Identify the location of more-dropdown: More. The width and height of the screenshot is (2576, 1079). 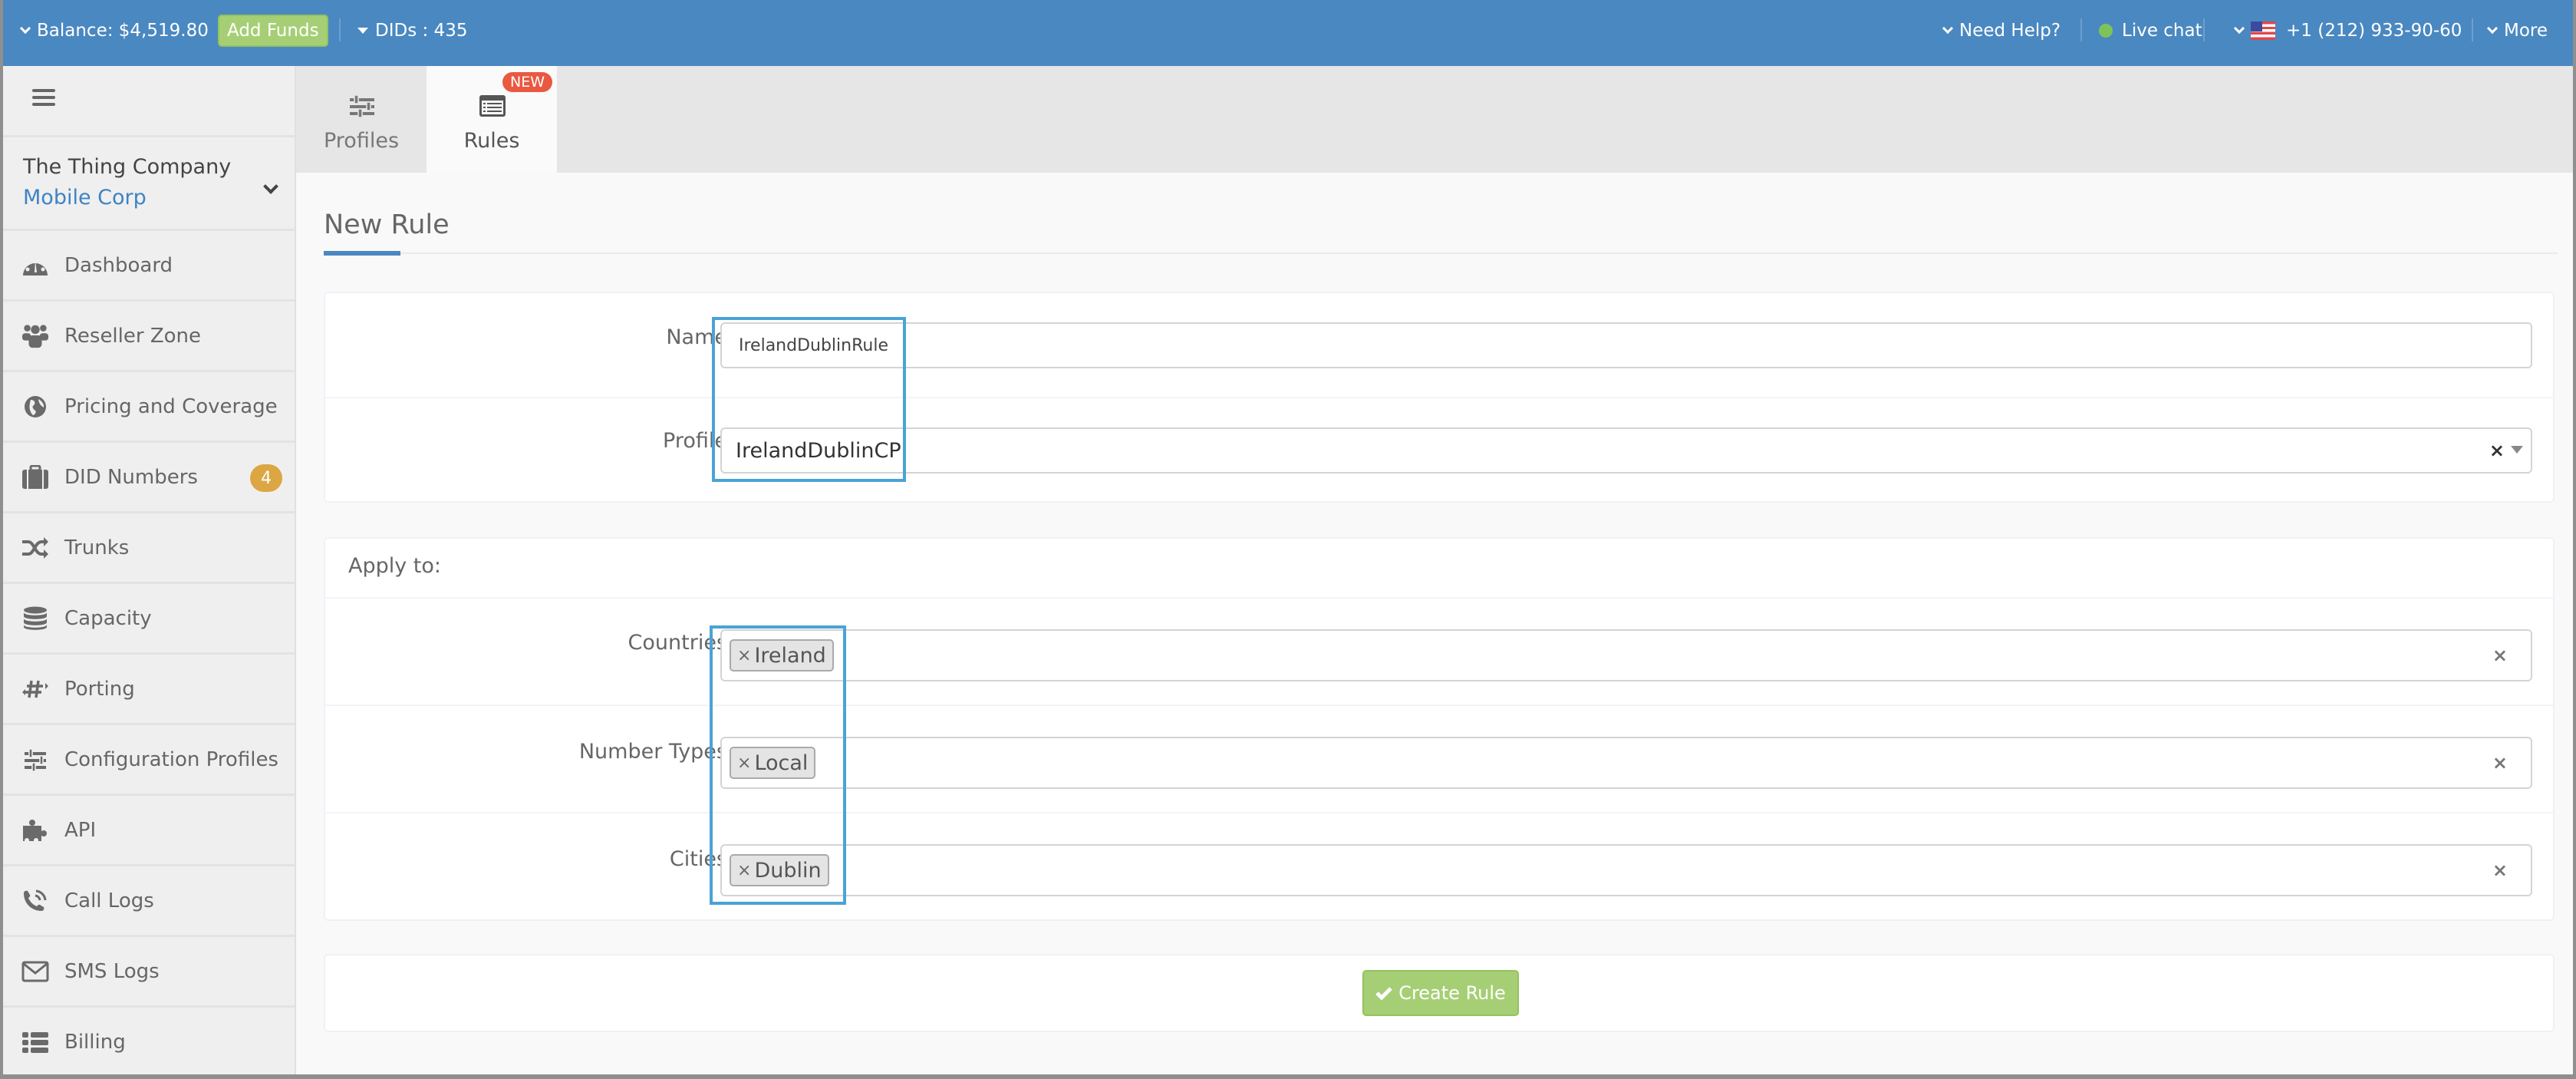
(2517, 31).